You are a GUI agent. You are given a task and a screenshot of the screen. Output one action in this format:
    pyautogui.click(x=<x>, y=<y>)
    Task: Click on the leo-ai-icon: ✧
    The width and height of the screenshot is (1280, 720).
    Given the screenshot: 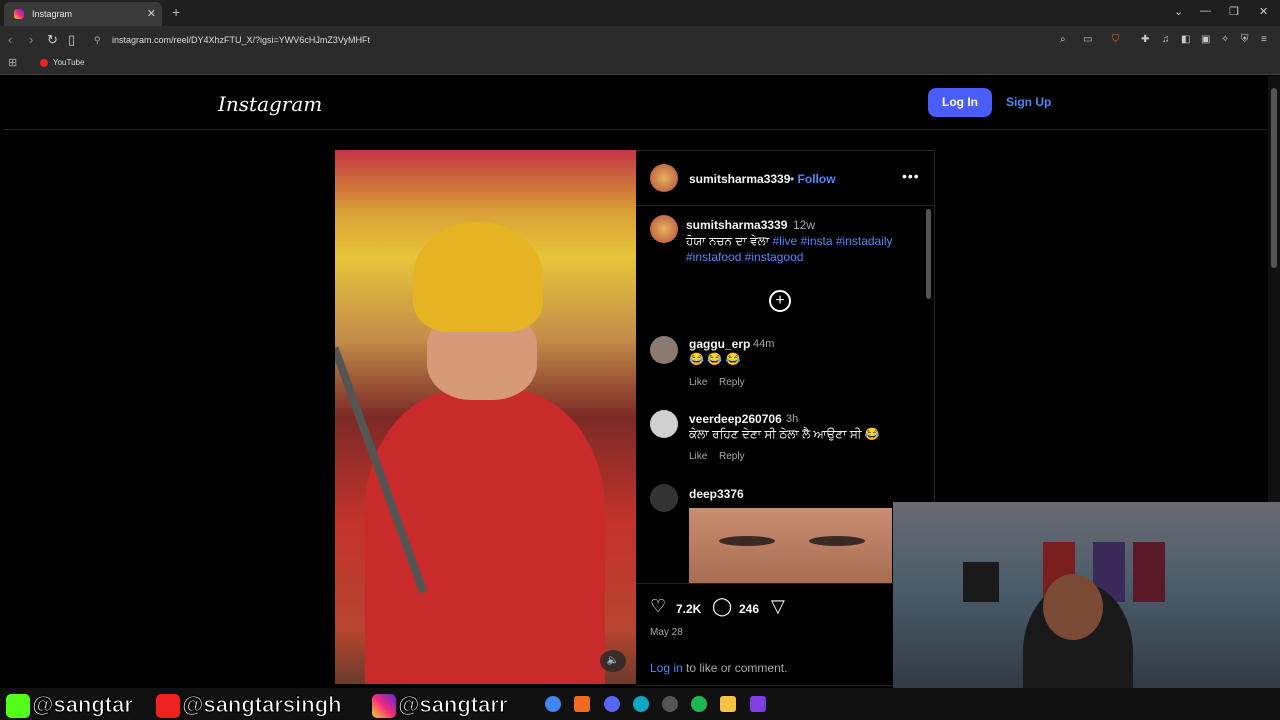 What is the action you would take?
    pyautogui.click(x=1225, y=39)
    